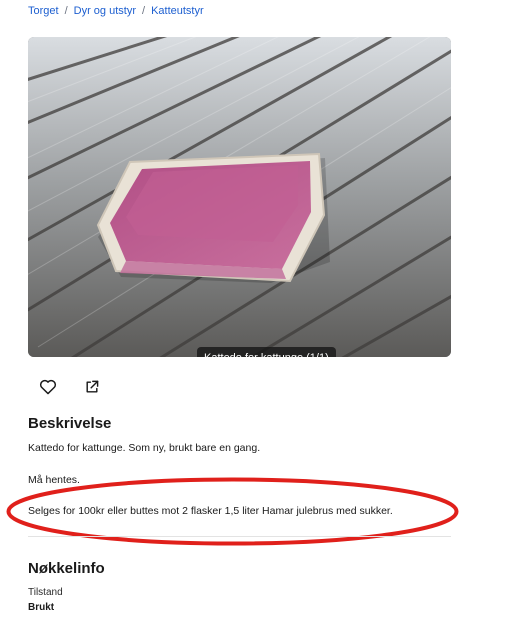  Describe the element at coordinates (54, 480) in the screenshot. I see `description-line: Må hentes.` at that location.